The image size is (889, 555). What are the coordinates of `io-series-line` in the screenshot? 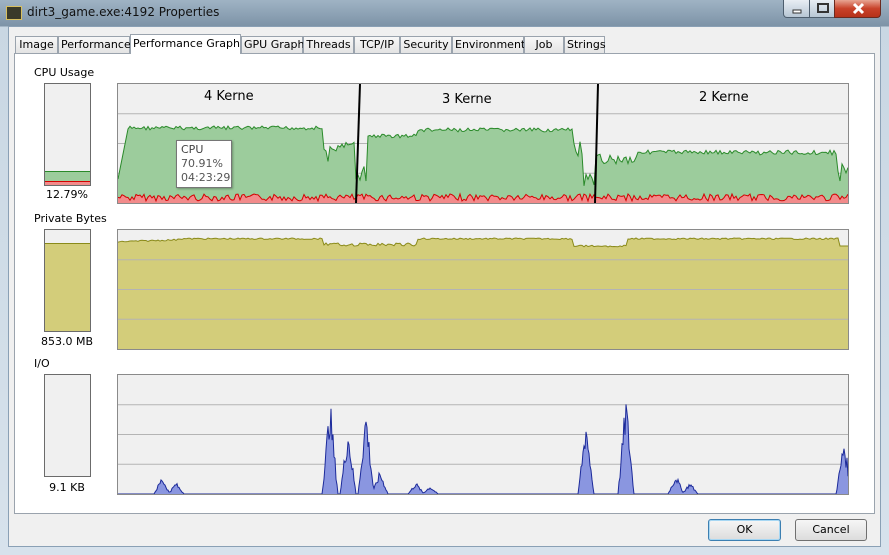 It's located at (483, 449).